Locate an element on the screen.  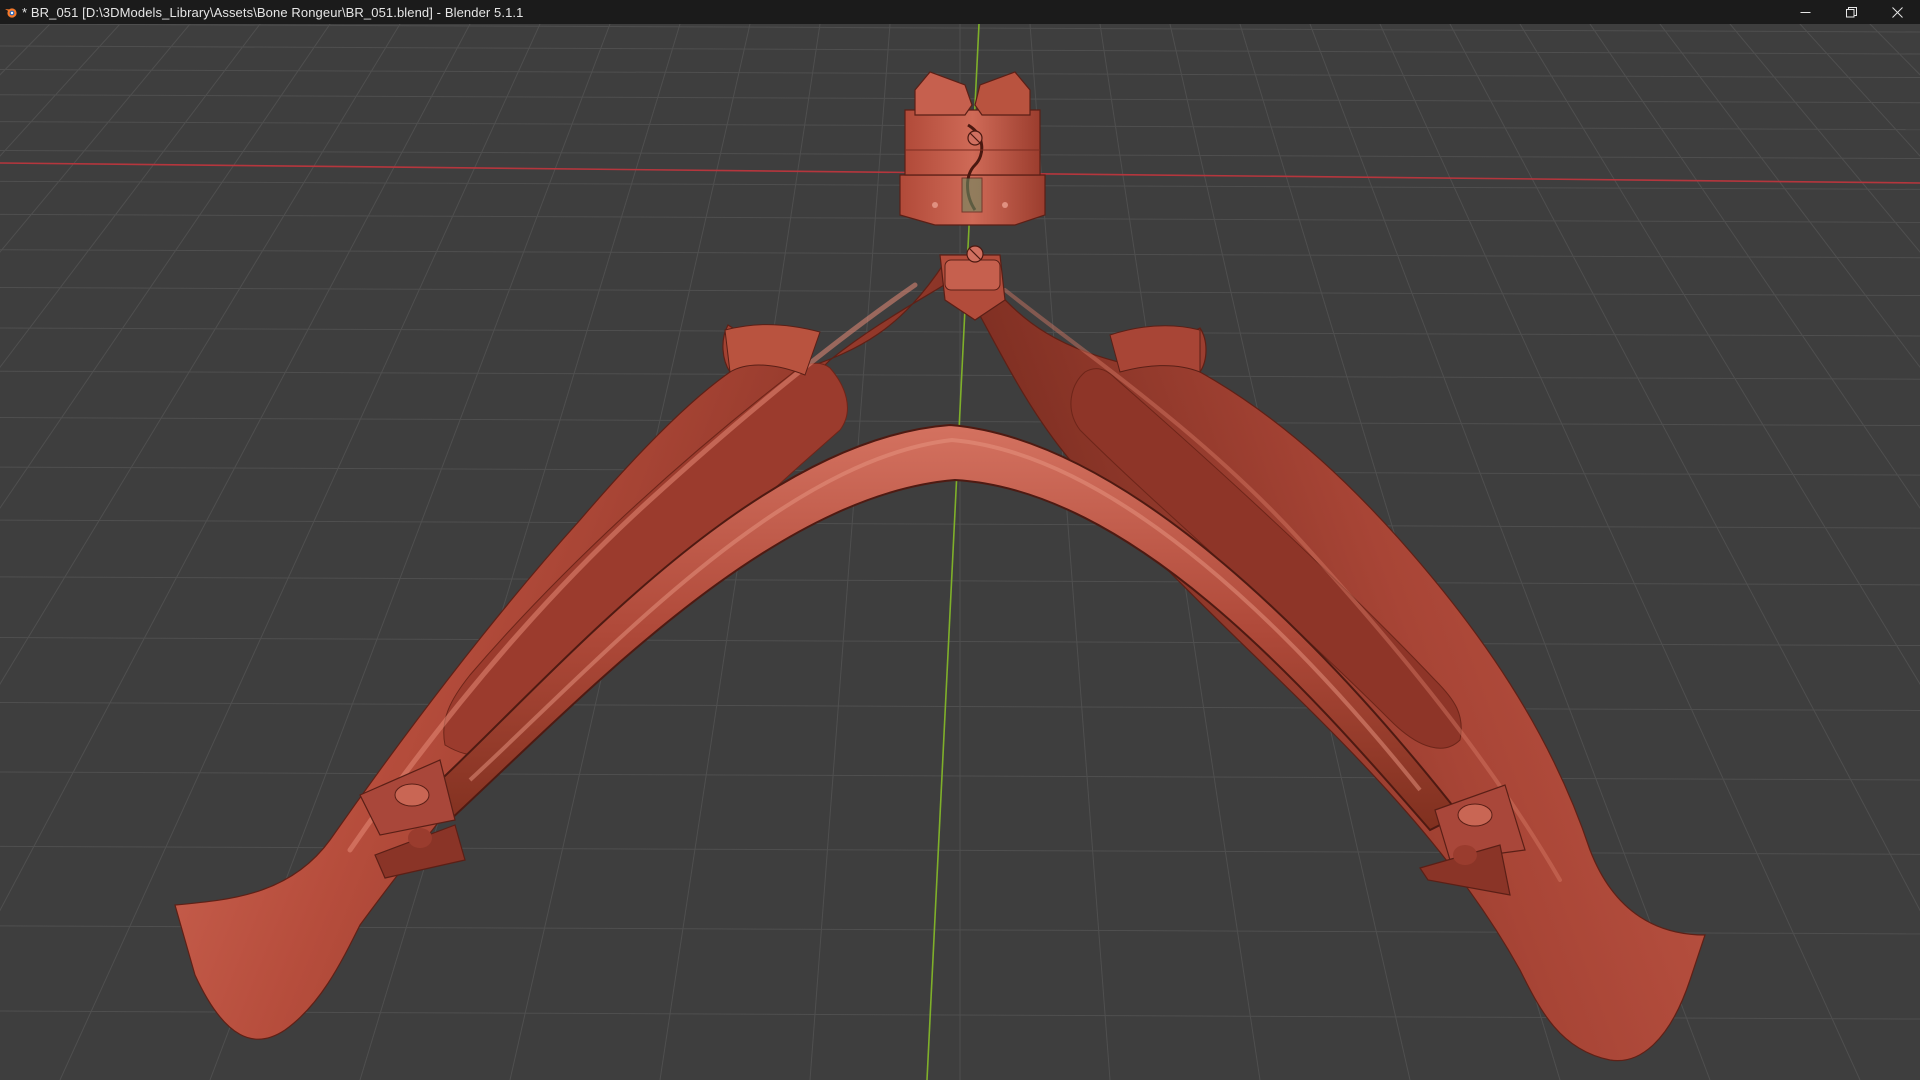
close-icon is located at coordinates (1897, 12).